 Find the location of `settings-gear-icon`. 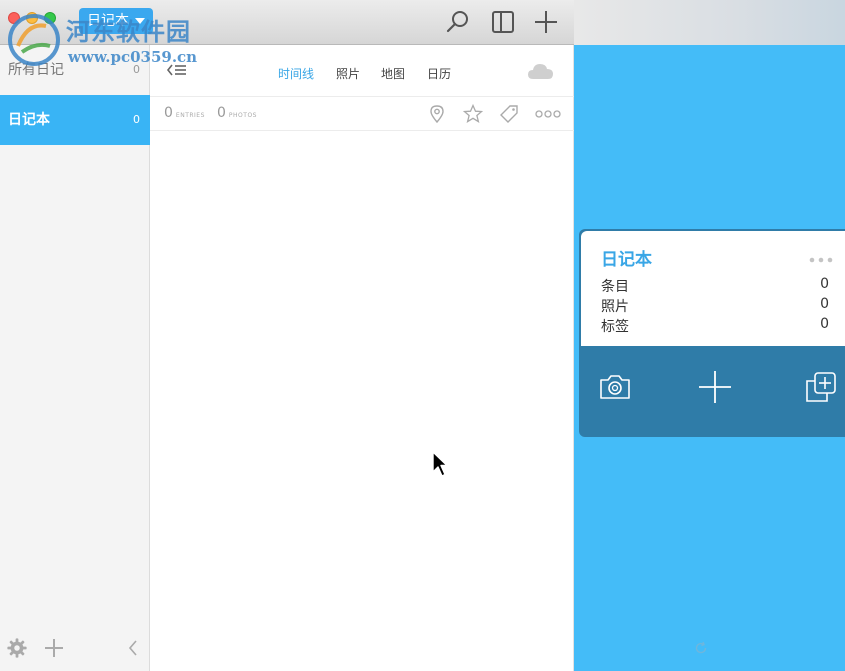

settings-gear-icon is located at coordinates (17, 648).